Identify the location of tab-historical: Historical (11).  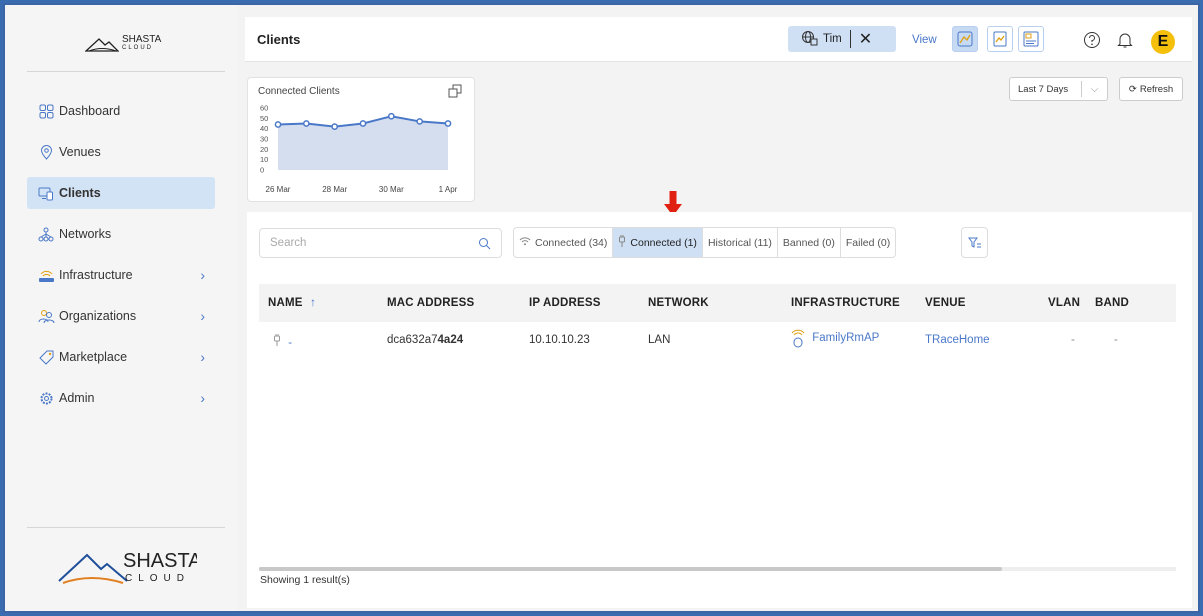
(740, 242).